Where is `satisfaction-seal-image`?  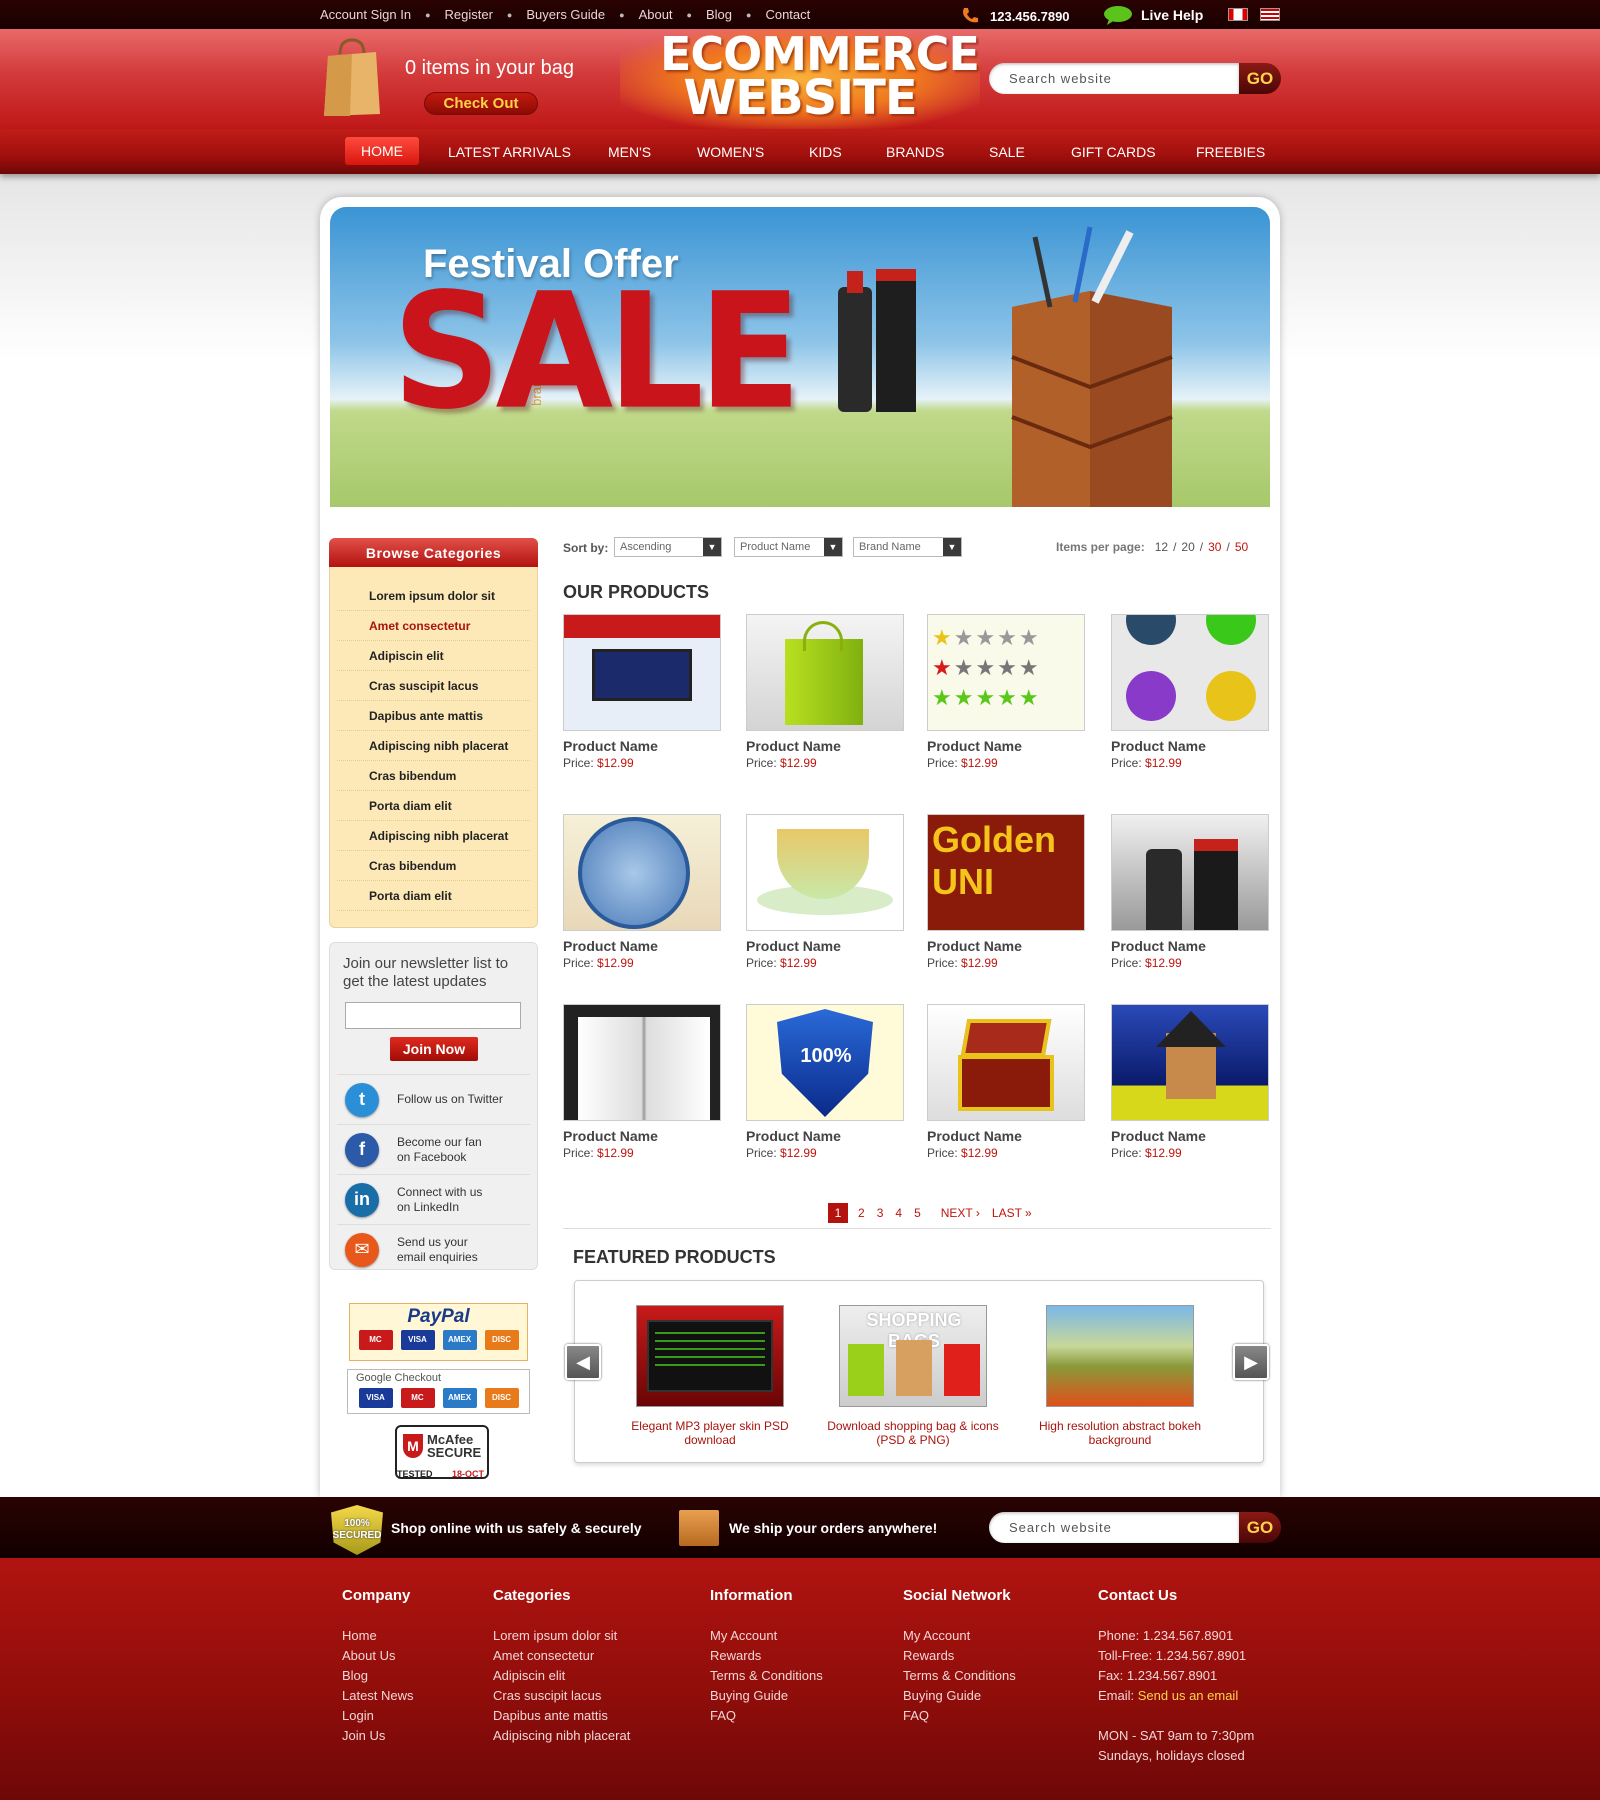
satisfaction-seal-image is located at coordinates (642, 872).